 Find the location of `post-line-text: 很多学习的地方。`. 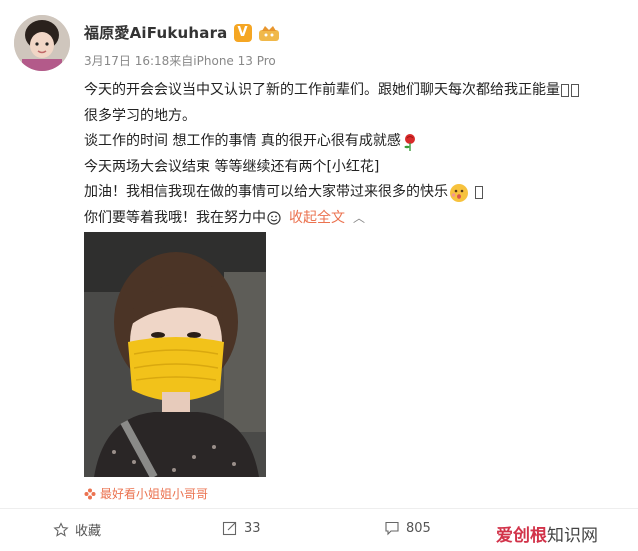

post-line-text: 很多学习的地方。 is located at coordinates (140, 115).